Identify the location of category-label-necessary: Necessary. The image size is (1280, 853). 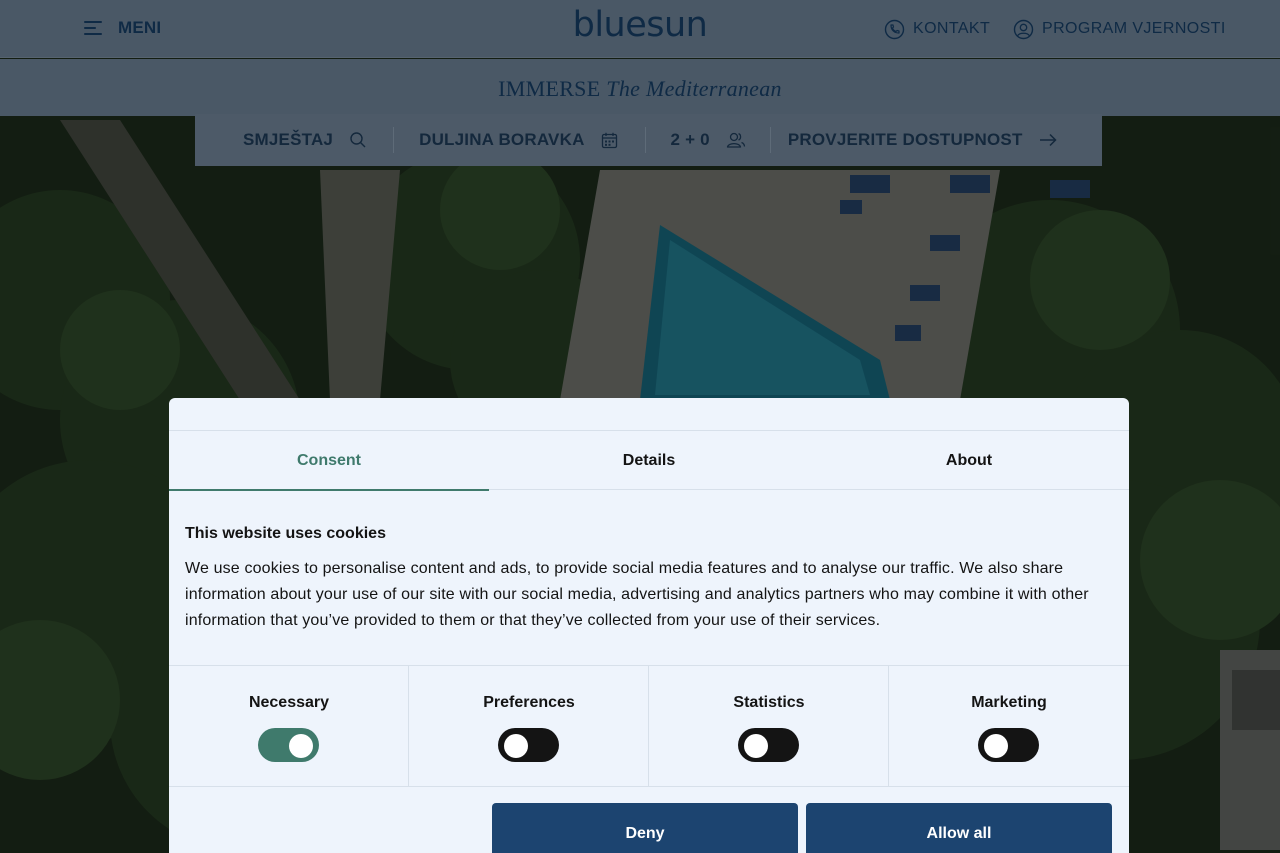
(289, 702).